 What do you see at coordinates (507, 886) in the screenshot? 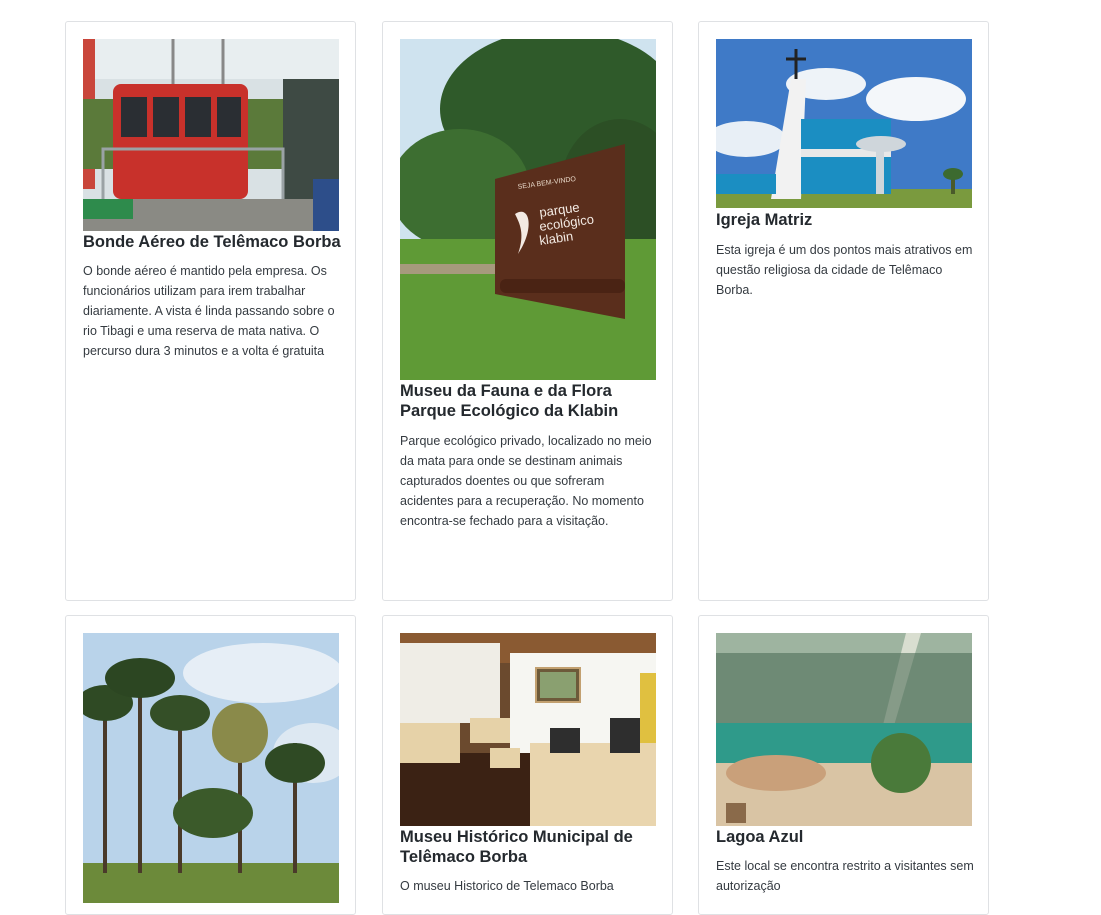
I see `card-description: O museu Historico de Telemaco Borba` at bounding box center [507, 886].